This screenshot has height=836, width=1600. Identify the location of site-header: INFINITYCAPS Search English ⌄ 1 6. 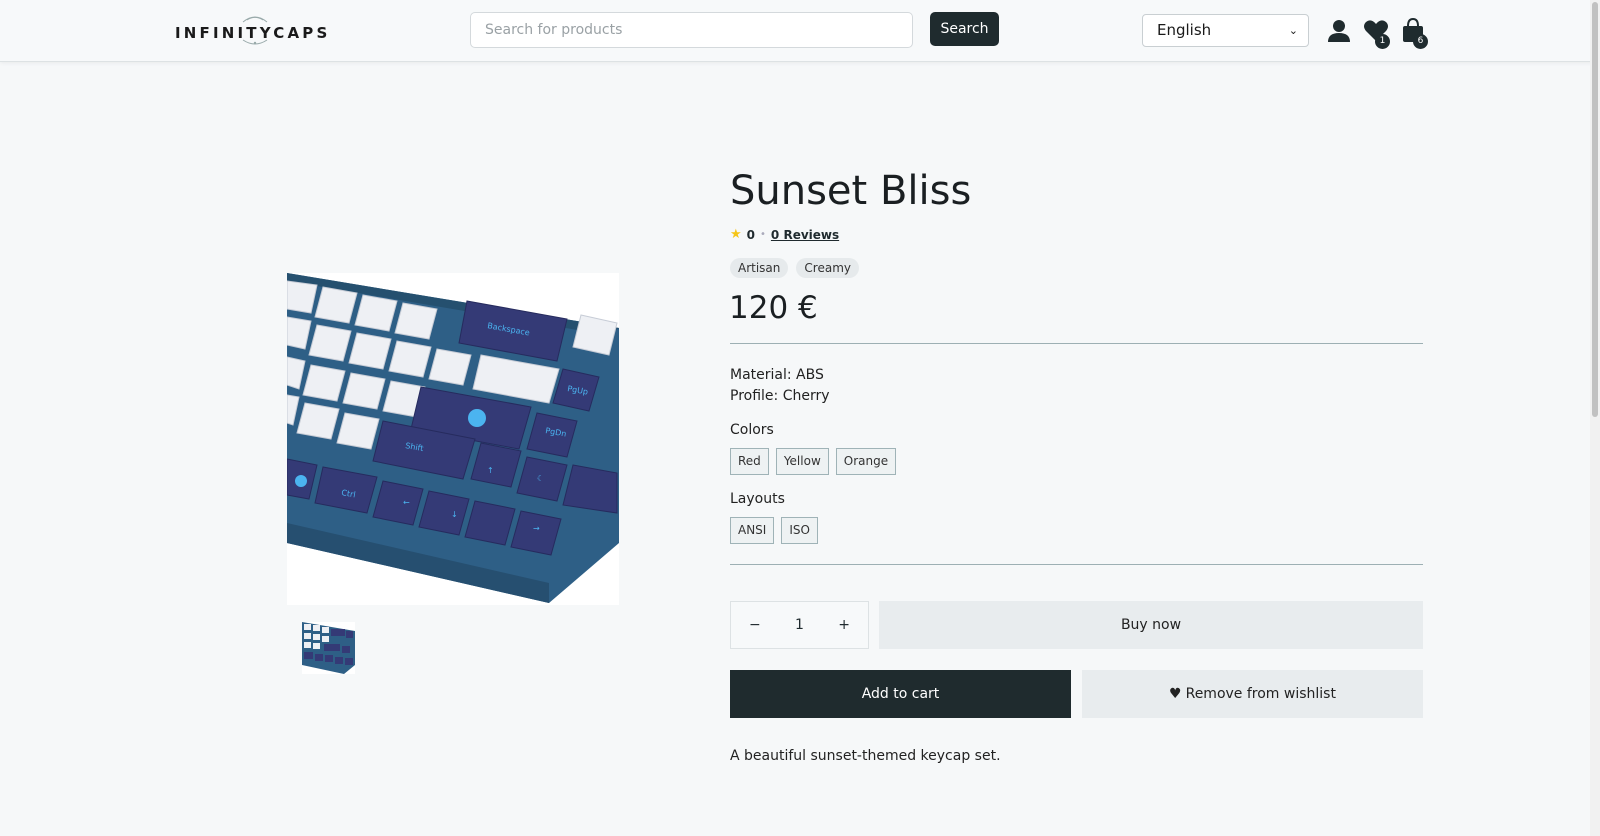
(800, 31).